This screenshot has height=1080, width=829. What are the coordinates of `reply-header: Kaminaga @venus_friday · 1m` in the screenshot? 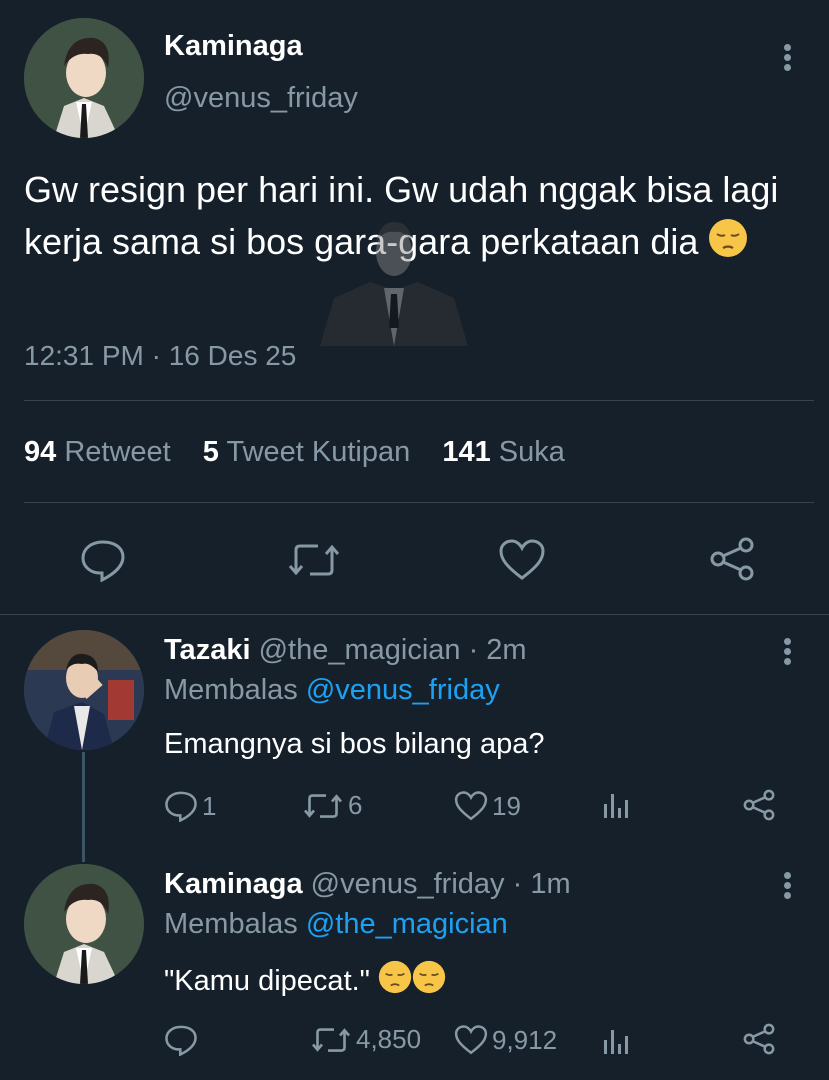 It's located at (367, 884).